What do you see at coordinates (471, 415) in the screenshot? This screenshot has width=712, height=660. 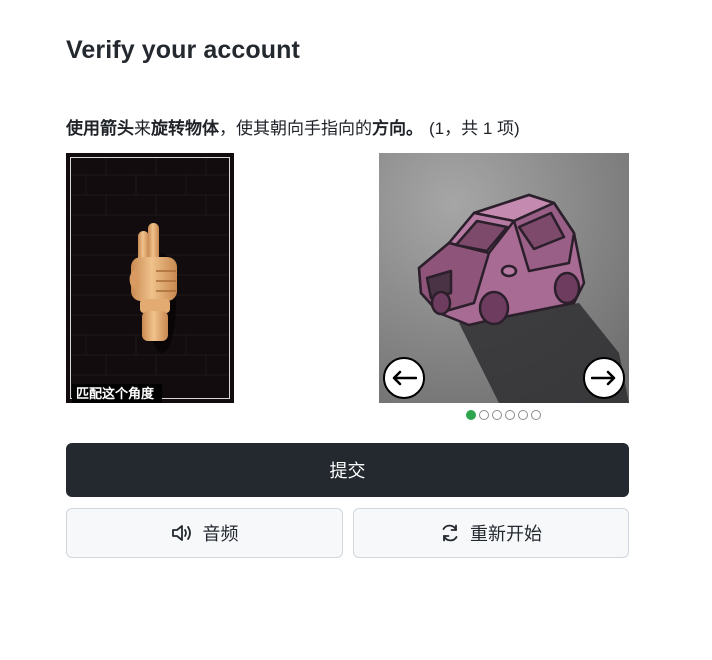 I see `progress-dot-active` at bounding box center [471, 415].